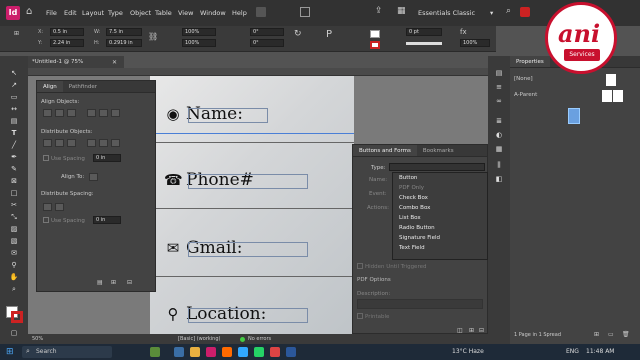 The width and height of the screenshot is (640, 360). I want to click on a-parent-thumb-right, so click(618, 96).